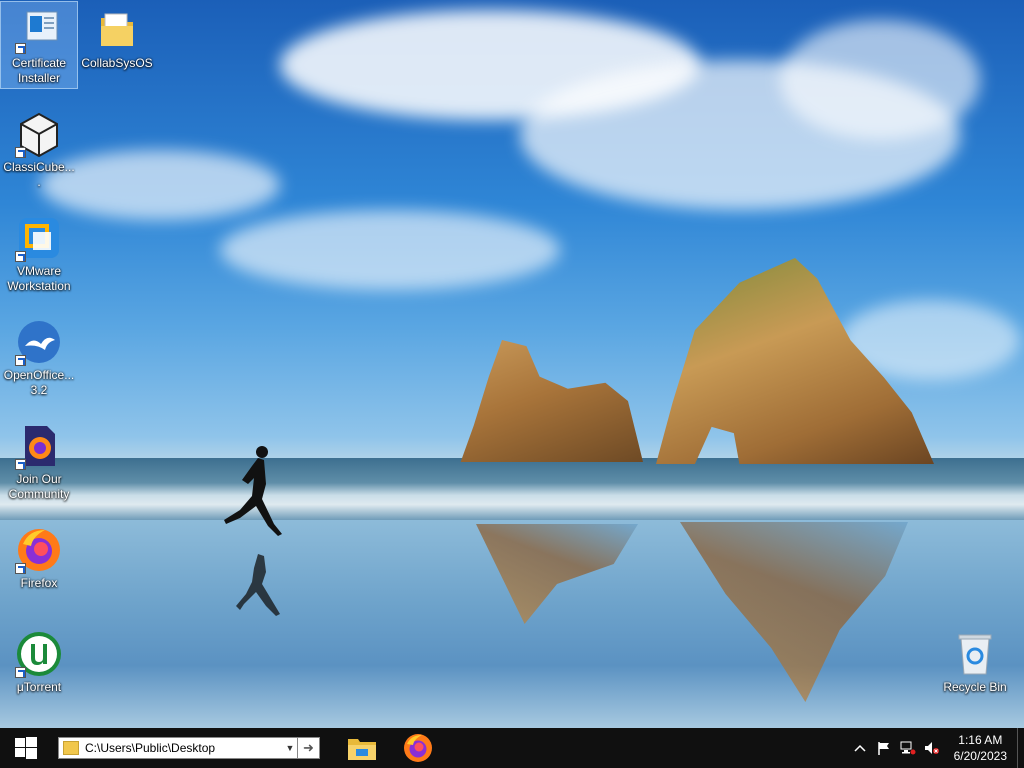 The image size is (1024, 768). What do you see at coordinates (39, 446) in the screenshot?
I see `firefox-file-icon` at bounding box center [39, 446].